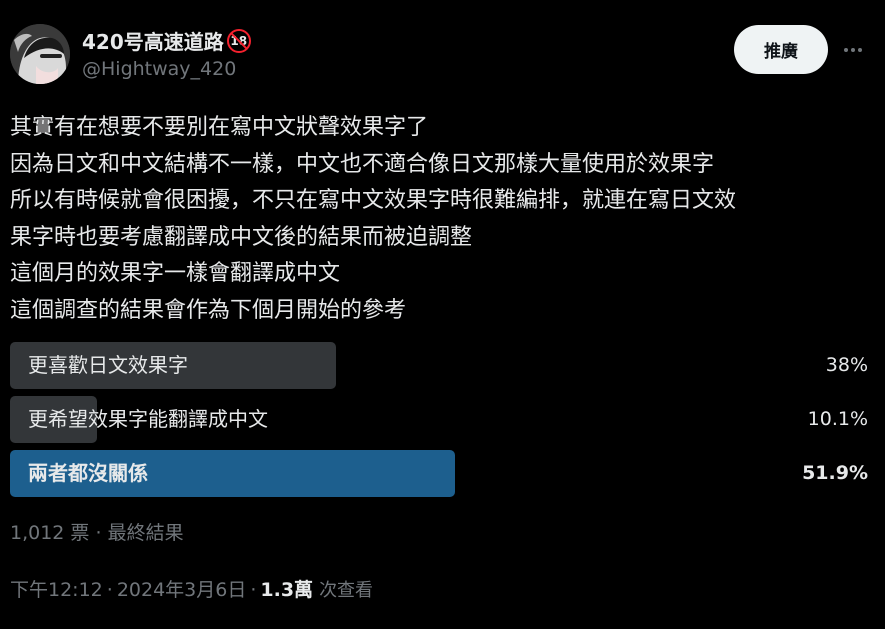 The width and height of the screenshot is (885, 629). Describe the element at coordinates (50, 533) in the screenshot. I see `poll-vote-count: 1,012 票` at that location.